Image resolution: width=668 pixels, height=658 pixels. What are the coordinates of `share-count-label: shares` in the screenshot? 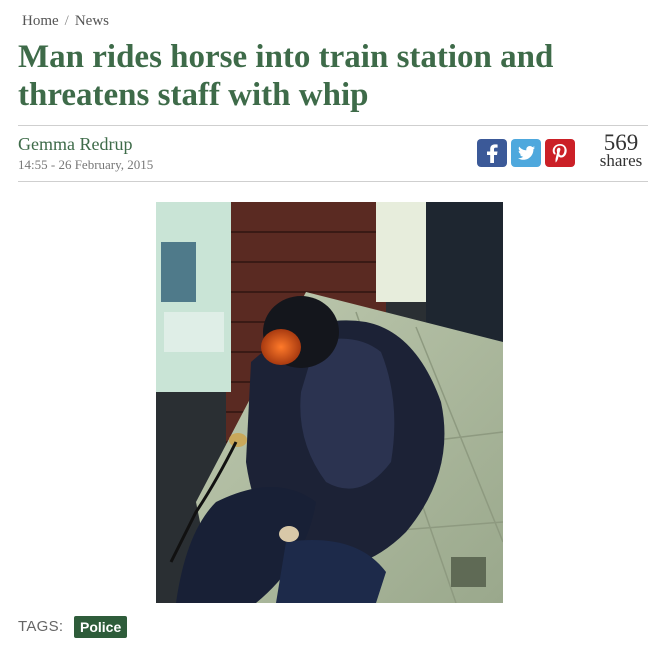 It's located at (621, 160).